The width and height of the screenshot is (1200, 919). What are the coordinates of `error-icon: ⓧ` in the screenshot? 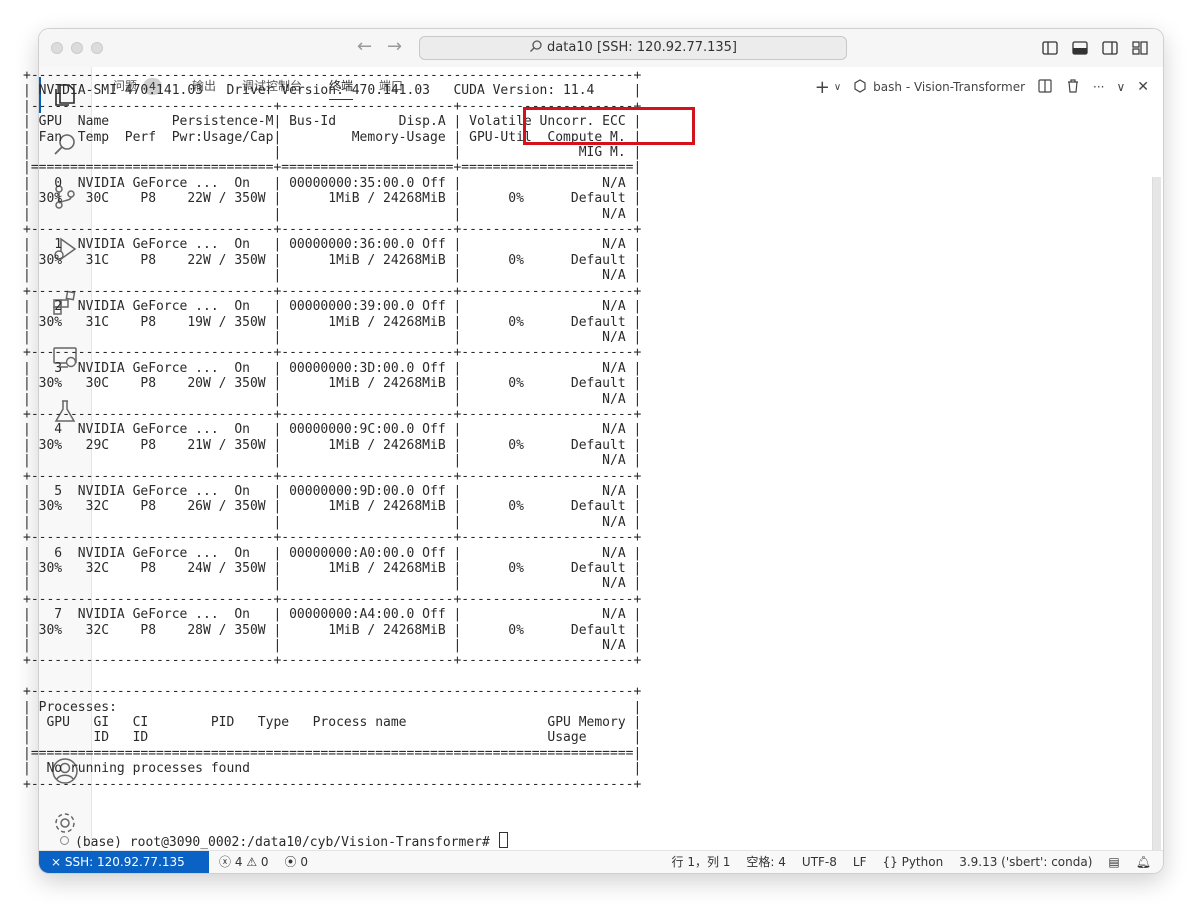 It's located at (225, 862).